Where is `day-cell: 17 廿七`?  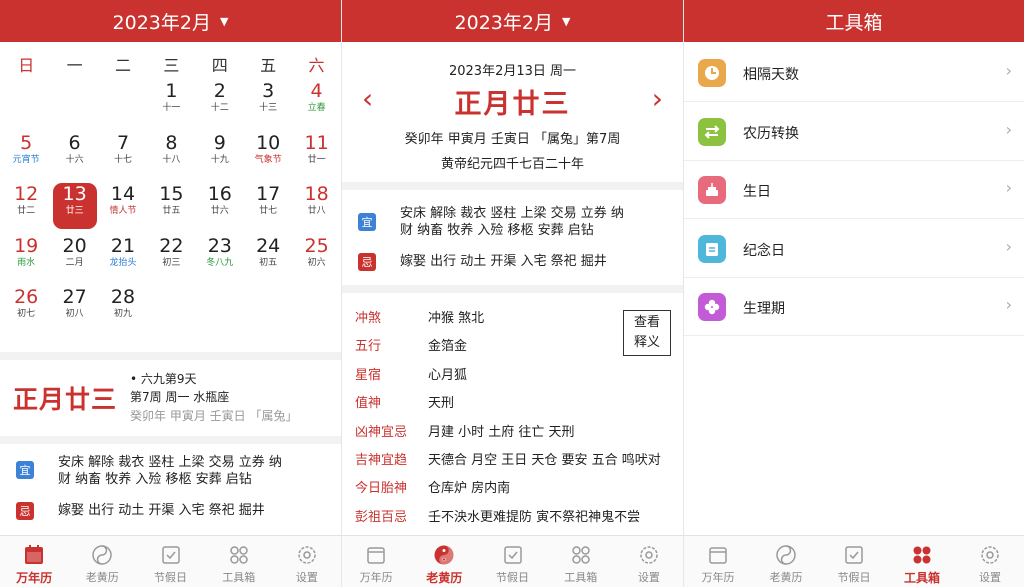 day-cell: 17 廿七 is located at coordinates (268, 206).